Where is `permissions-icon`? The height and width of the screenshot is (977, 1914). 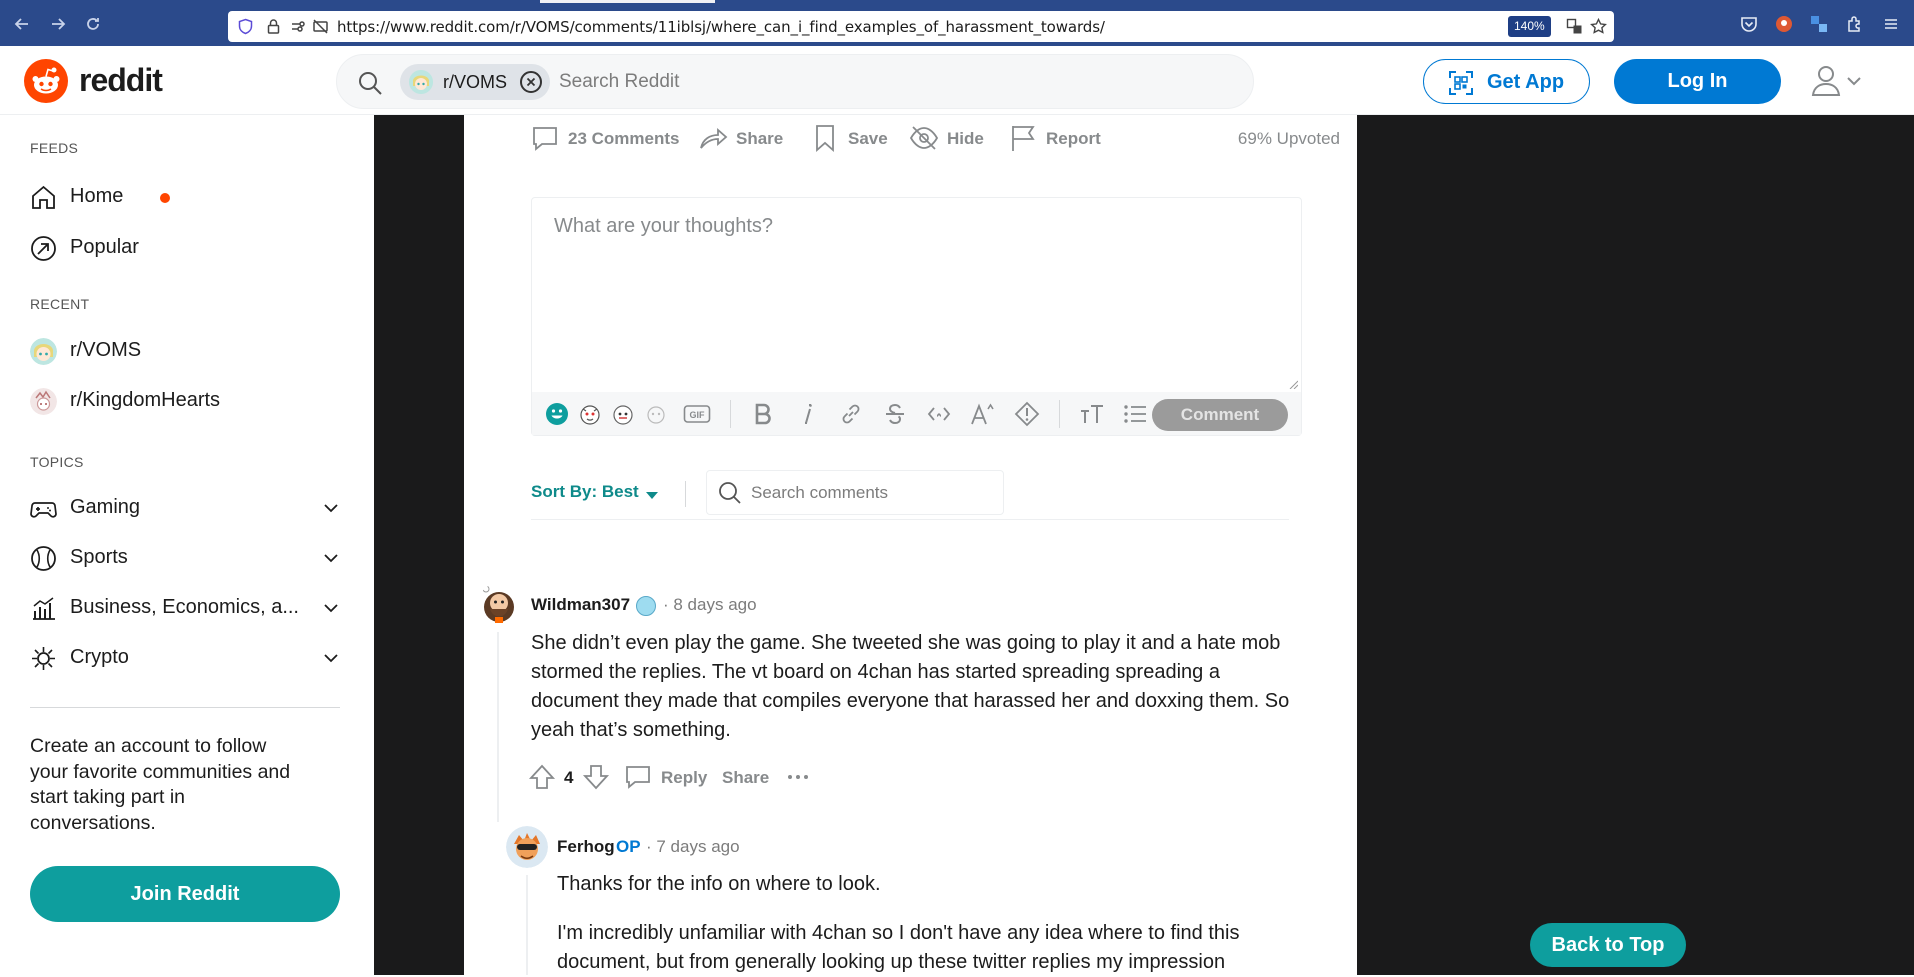
permissions-icon is located at coordinates (298, 26).